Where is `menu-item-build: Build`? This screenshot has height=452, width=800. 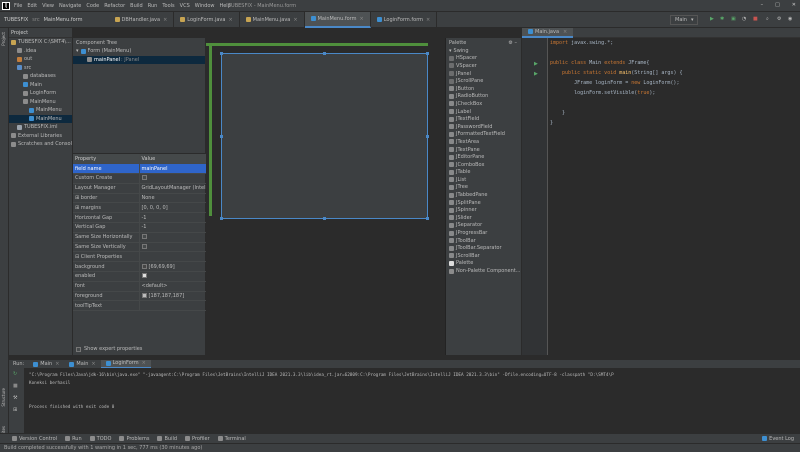 menu-item-build: Build is located at coordinates (136, 6).